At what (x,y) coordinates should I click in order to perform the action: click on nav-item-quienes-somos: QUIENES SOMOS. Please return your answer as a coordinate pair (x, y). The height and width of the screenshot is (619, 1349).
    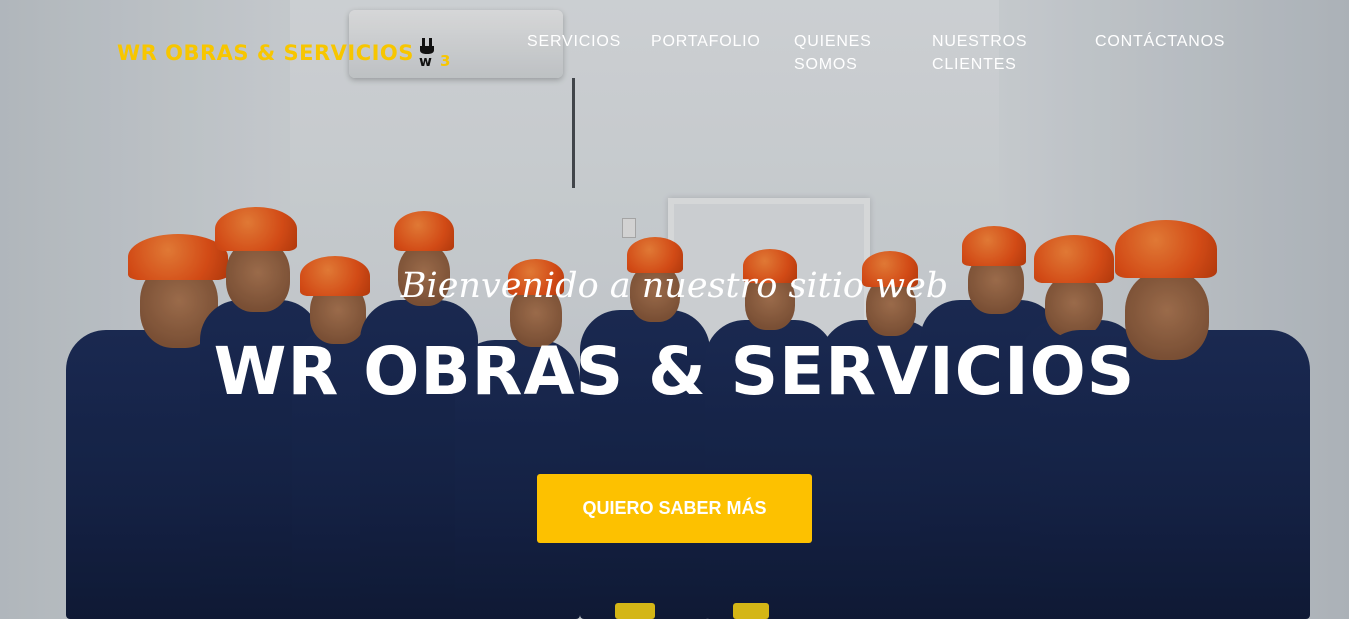
    Looking at the image, I should click on (849, 53).